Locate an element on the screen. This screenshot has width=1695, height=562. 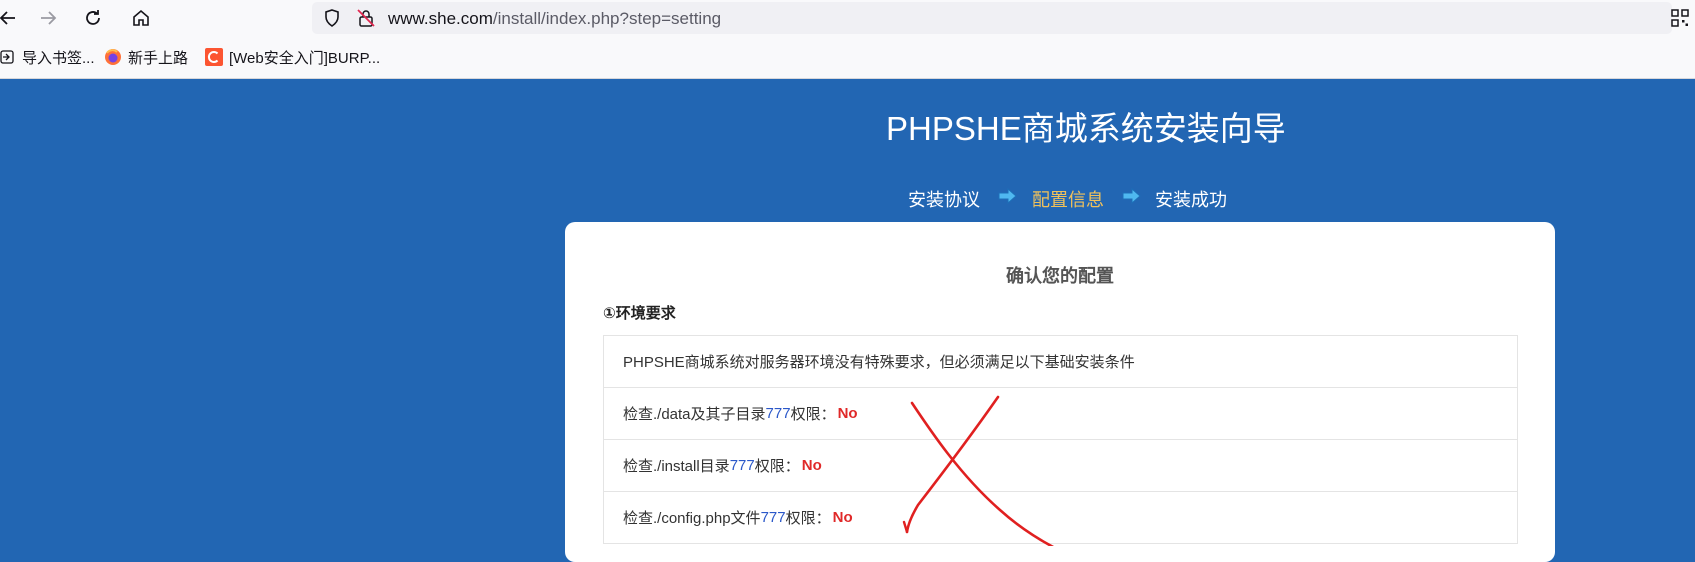
page-title: PHPSHE商城系统安装向导 is located at coordinates (1086, 128).